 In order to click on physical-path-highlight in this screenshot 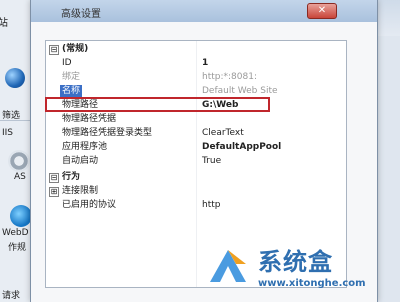, I will do `click(157, 104)`.